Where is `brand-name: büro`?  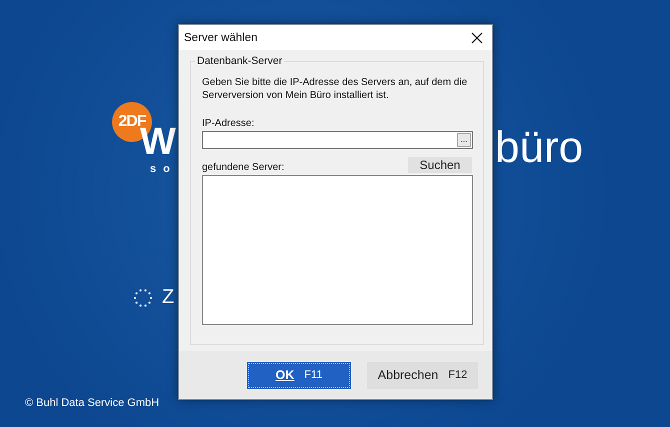
brand-name: büro is located at coordinates (539, 148).